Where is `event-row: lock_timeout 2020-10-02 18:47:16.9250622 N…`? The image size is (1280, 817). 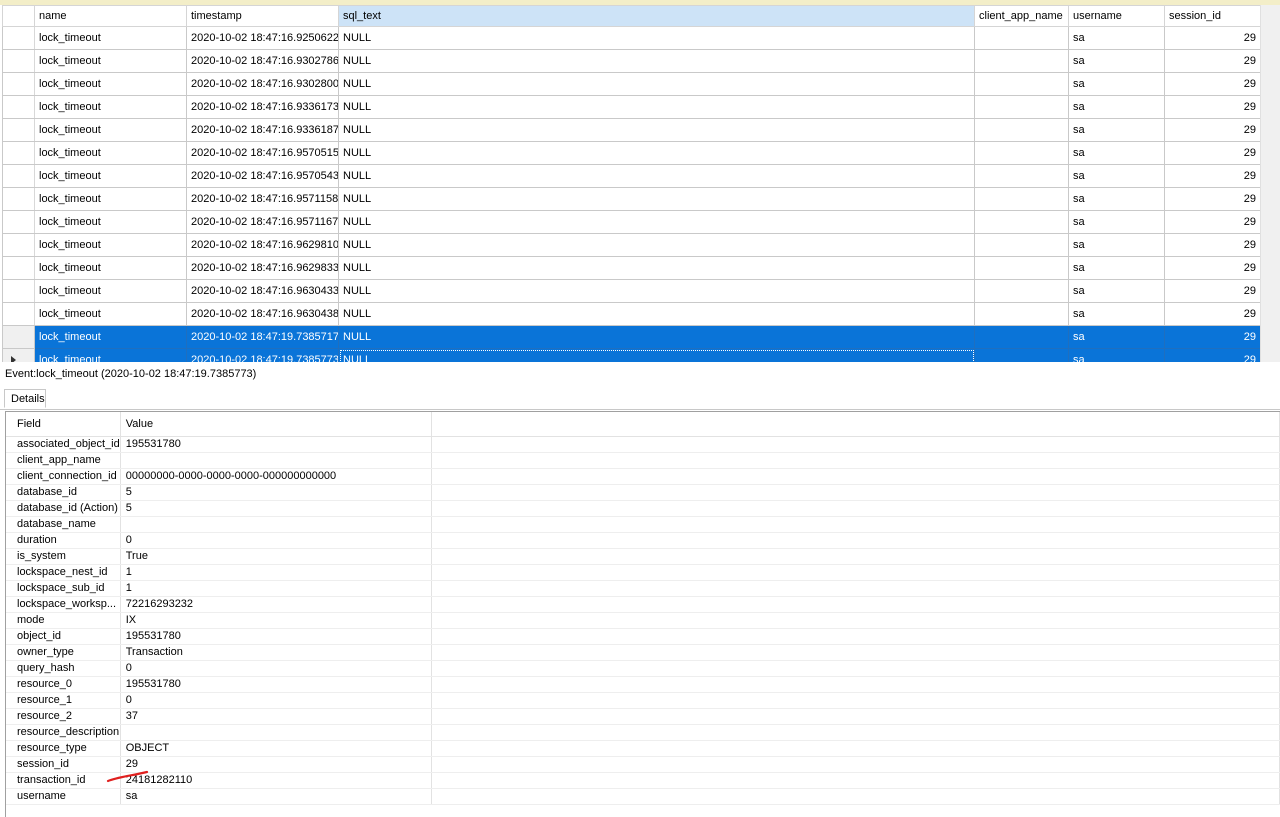 event-row: lock_timeout 2020-10-02 18:47:16.9250622 N… is located at coordinates (631, 38).